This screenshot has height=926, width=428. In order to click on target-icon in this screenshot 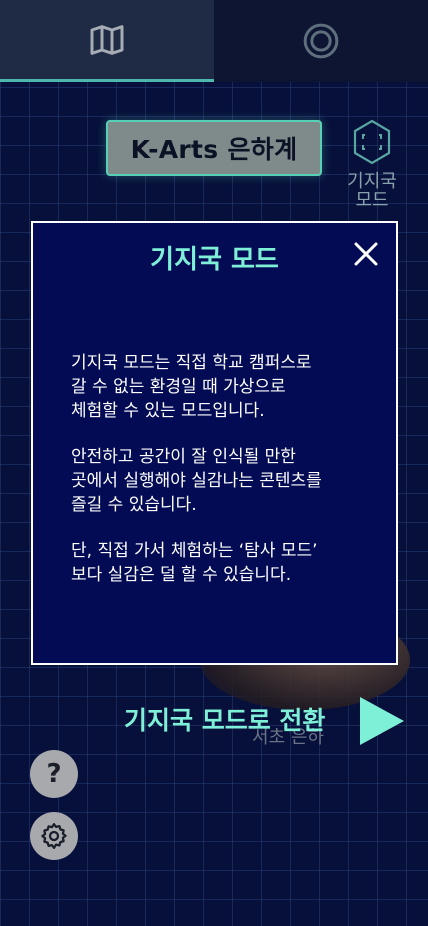, I will do `click(321, 41)`.